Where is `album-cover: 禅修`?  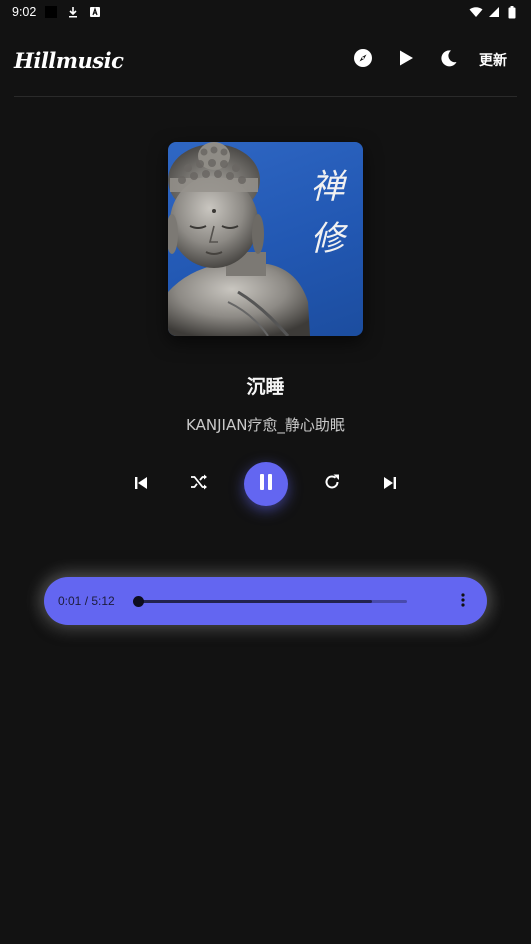 album-cover: 禅修 is located at coordinates (265, 239).